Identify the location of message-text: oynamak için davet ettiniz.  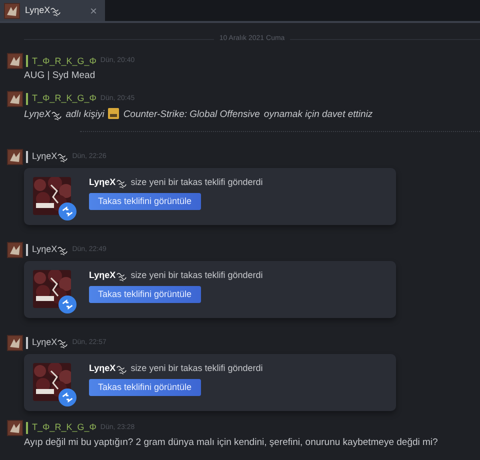
(318, 114).